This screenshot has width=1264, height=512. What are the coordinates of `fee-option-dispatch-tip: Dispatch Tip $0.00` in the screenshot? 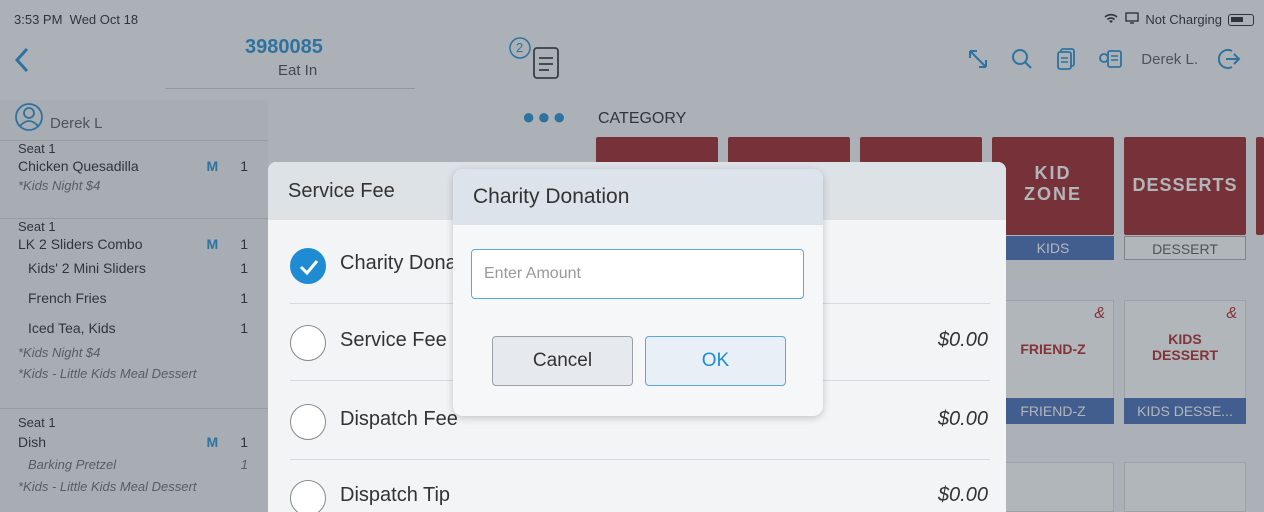 It's located at (640, 486).